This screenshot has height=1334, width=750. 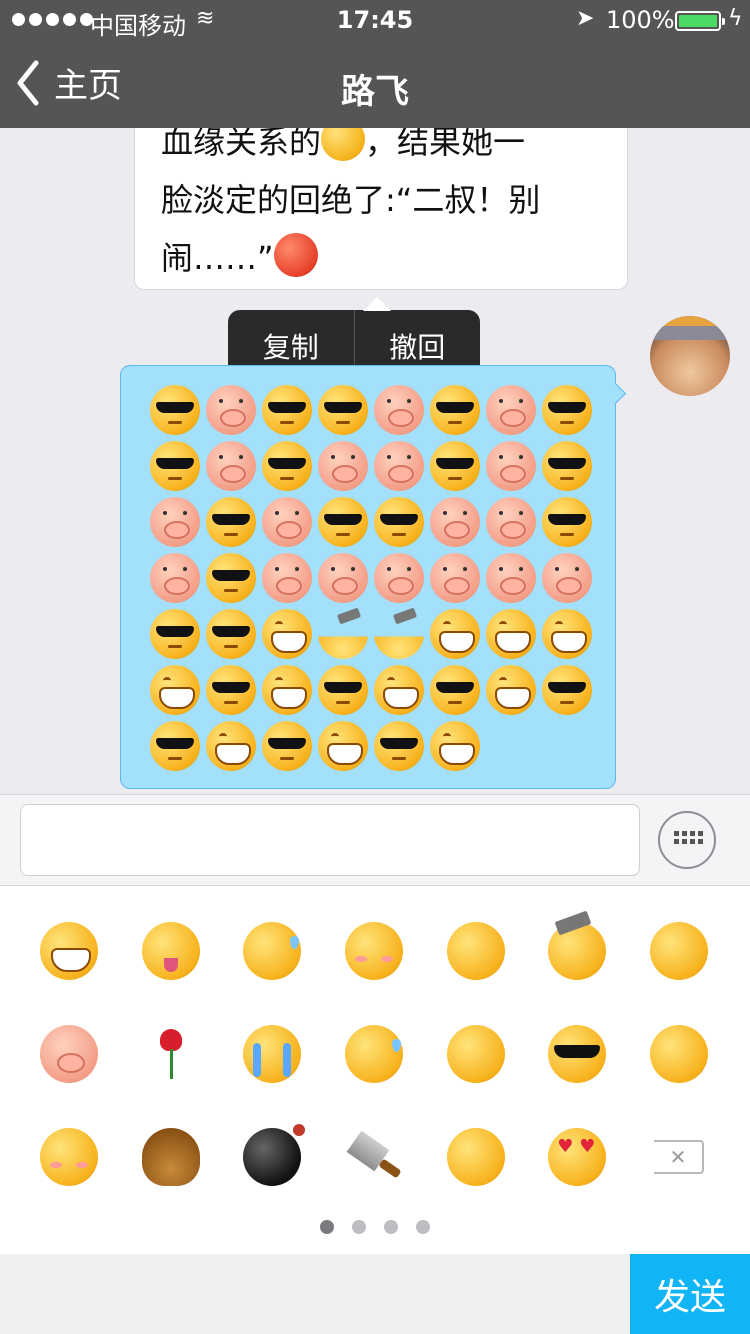 I want to click on avatar, so click(x=690, y=356).